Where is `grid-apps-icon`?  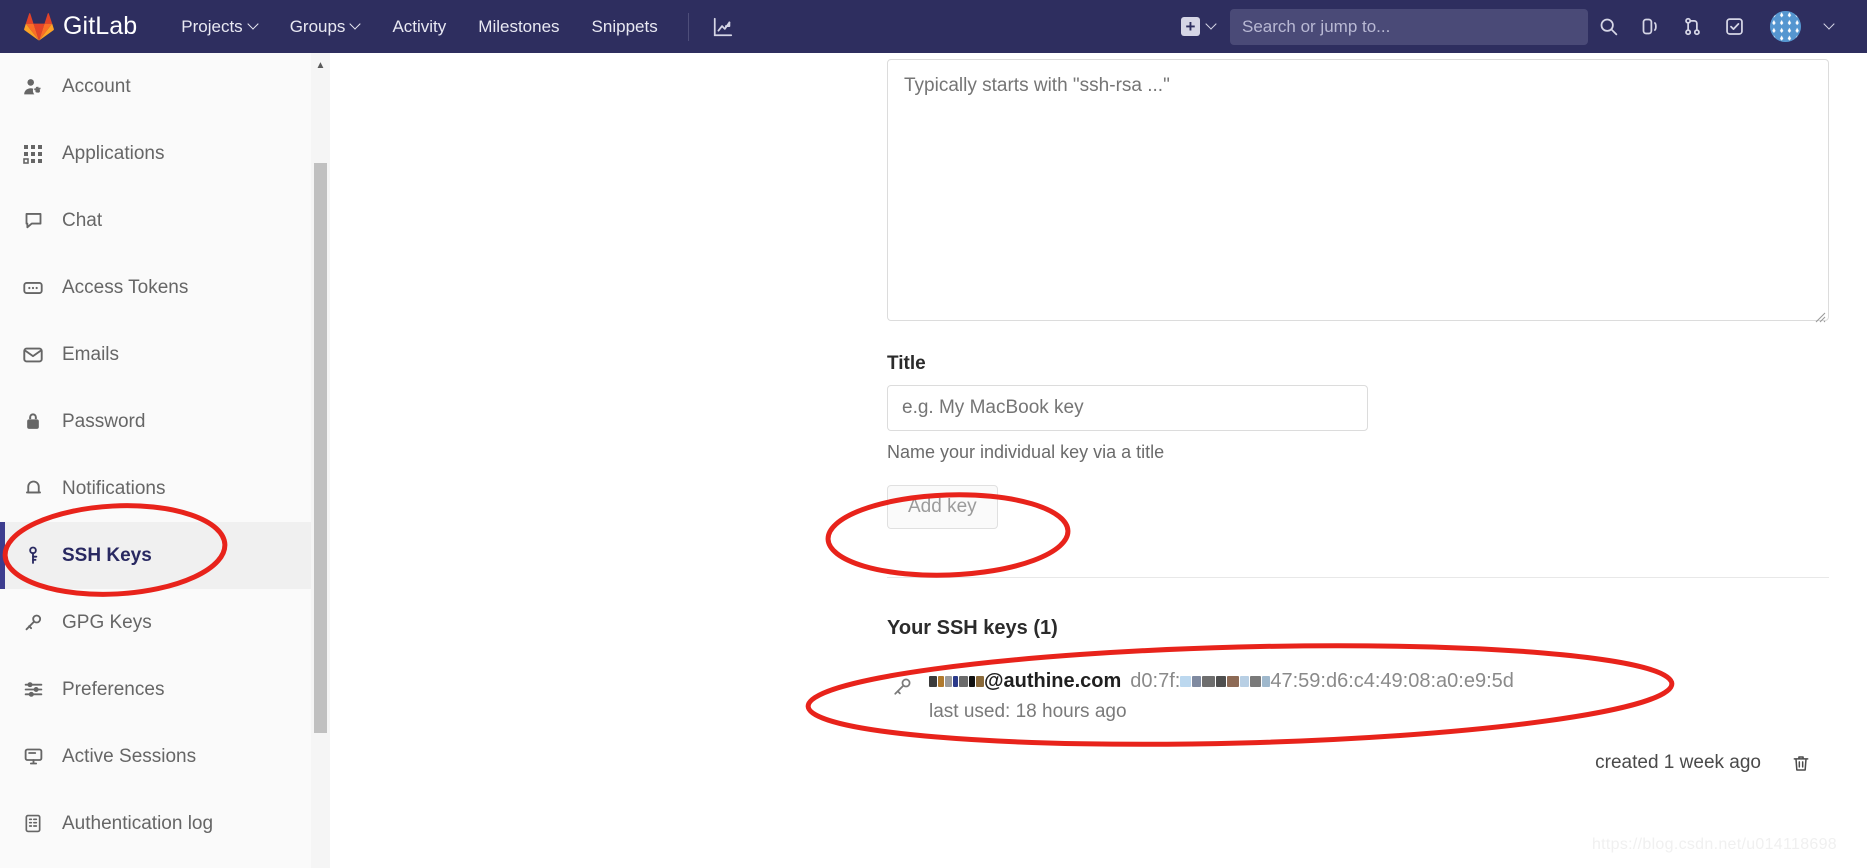 grid-apps-icon is located at coordinates (33, 154).